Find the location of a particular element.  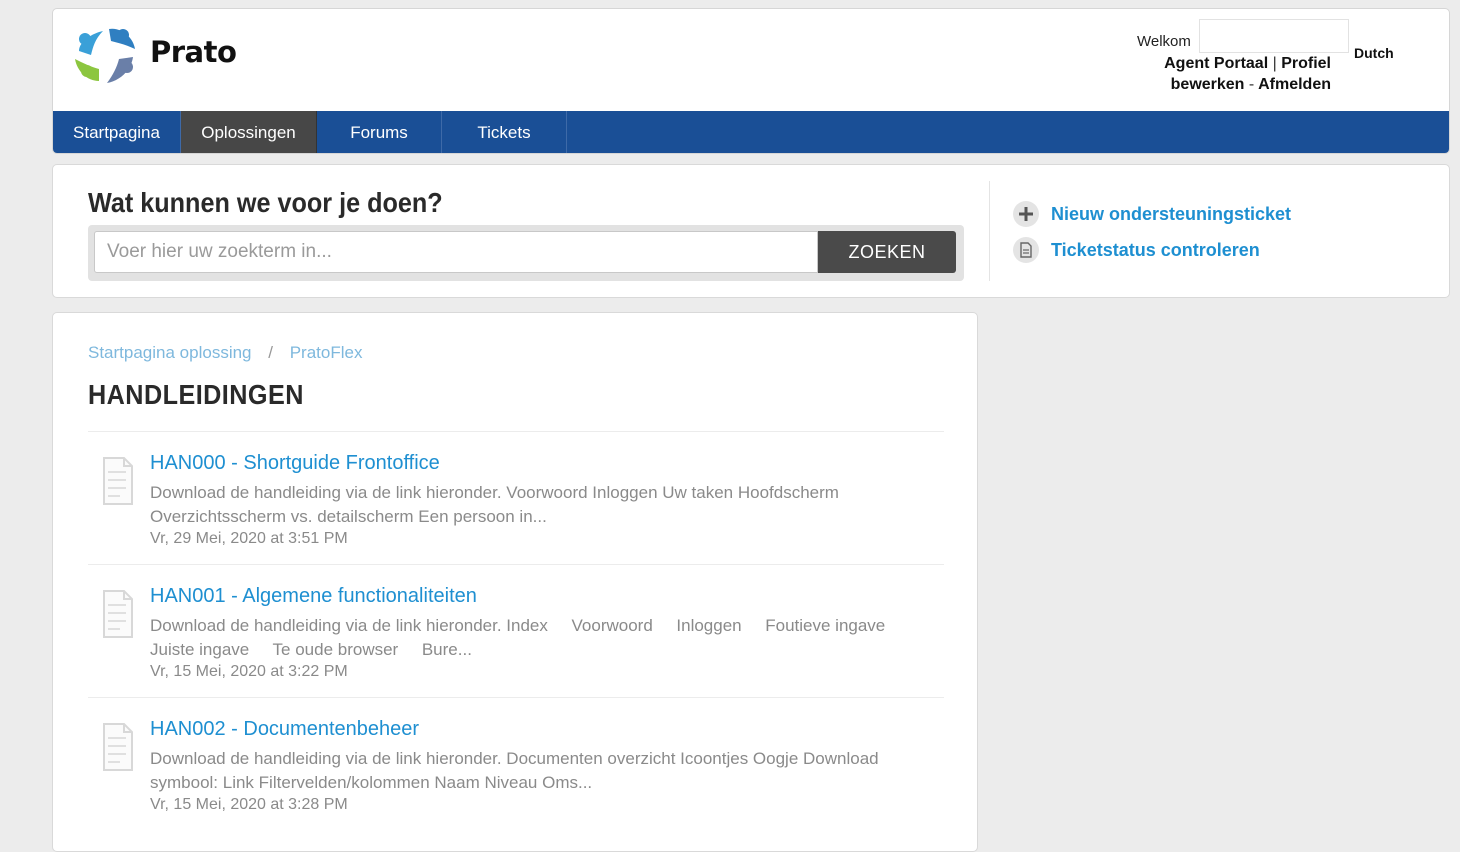

search-bar: ZOEKEN is located at coordinates (526, 253).